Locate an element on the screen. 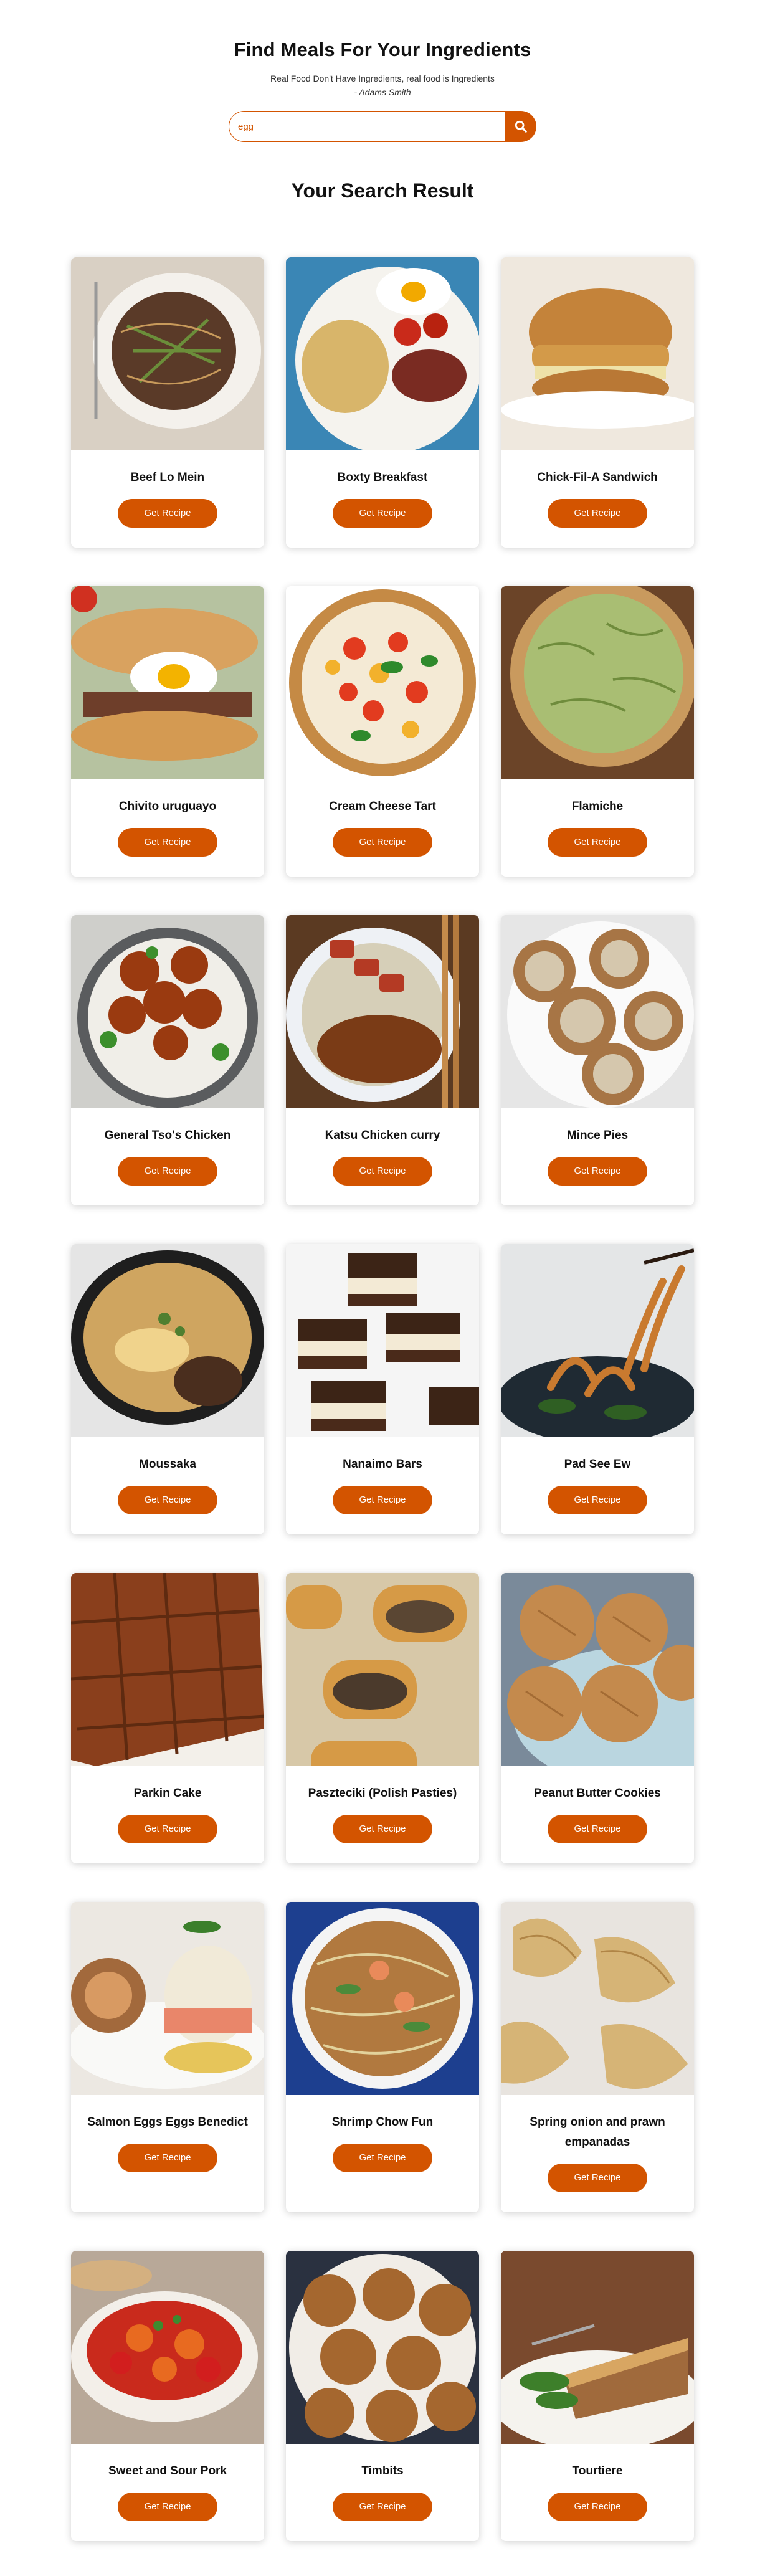 This screenshot has width=765, height=2576. meal-title: Mince Pies is located at coordinates (598, 1135).